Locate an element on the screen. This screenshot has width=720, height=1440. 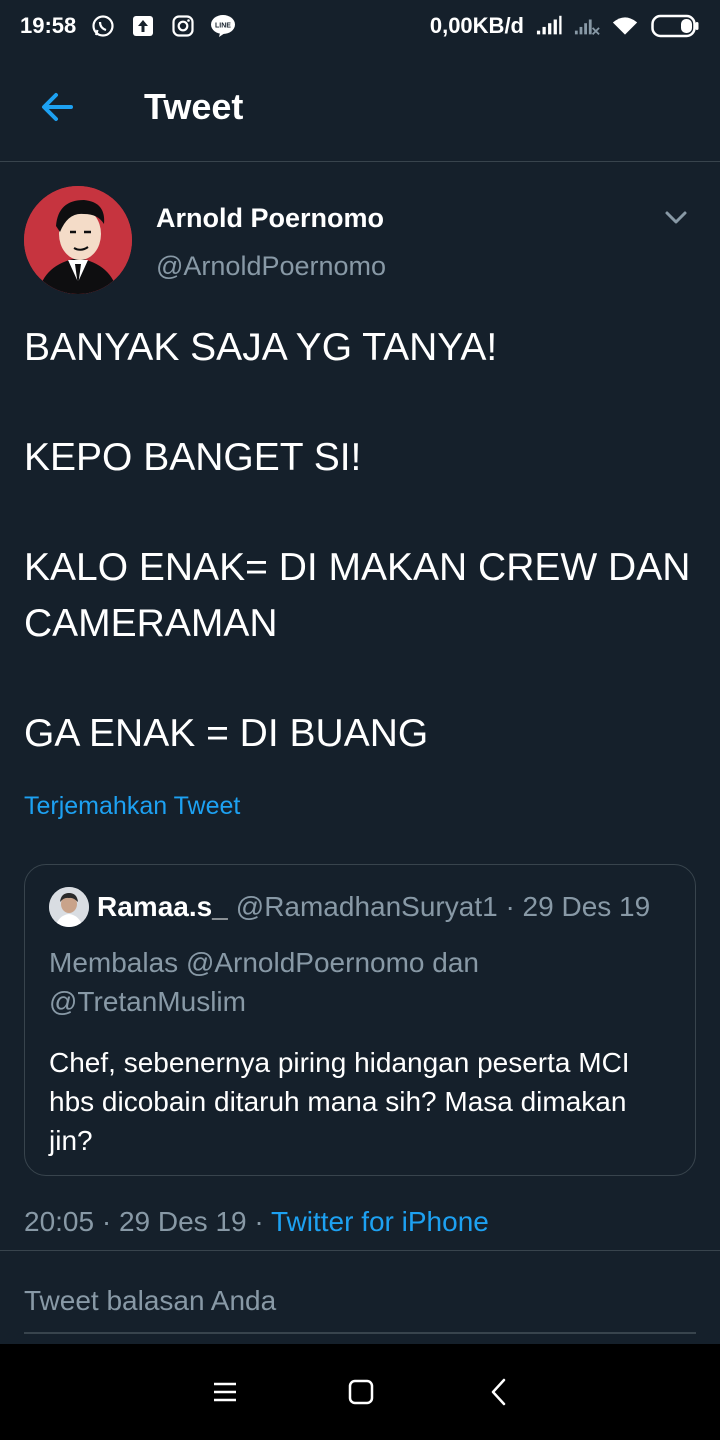
top-app-bar: Tweet is located at coordinates (360, 107).